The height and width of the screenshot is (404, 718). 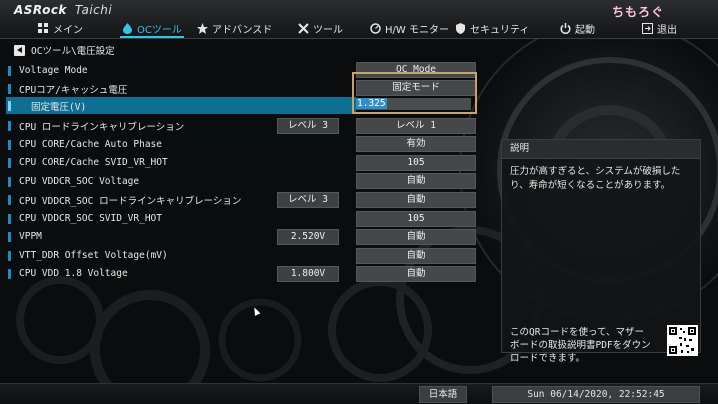 What do you see at coordinates (416, 144) in the screenshot?
I see `select-auto-phase: 有効` at bounding box center [416, 144].